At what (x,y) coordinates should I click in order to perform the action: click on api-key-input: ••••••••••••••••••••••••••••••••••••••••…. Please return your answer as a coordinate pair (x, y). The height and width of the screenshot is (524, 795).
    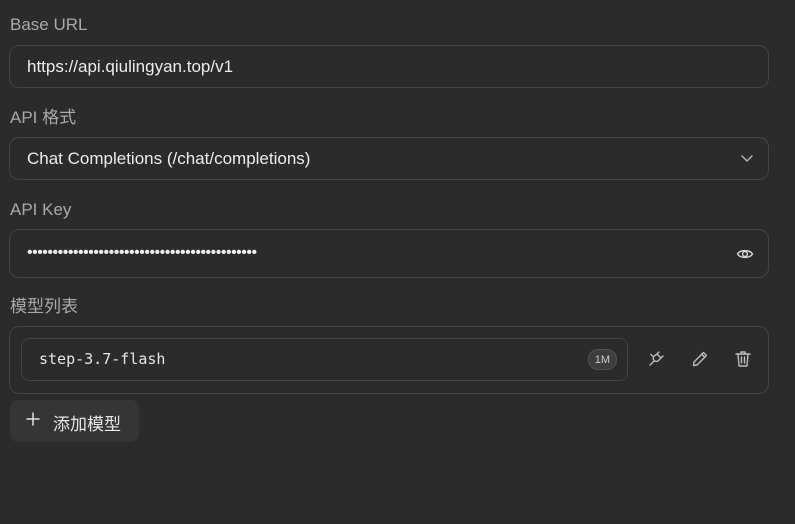
    Looking at the image, I should click on (389, 253).